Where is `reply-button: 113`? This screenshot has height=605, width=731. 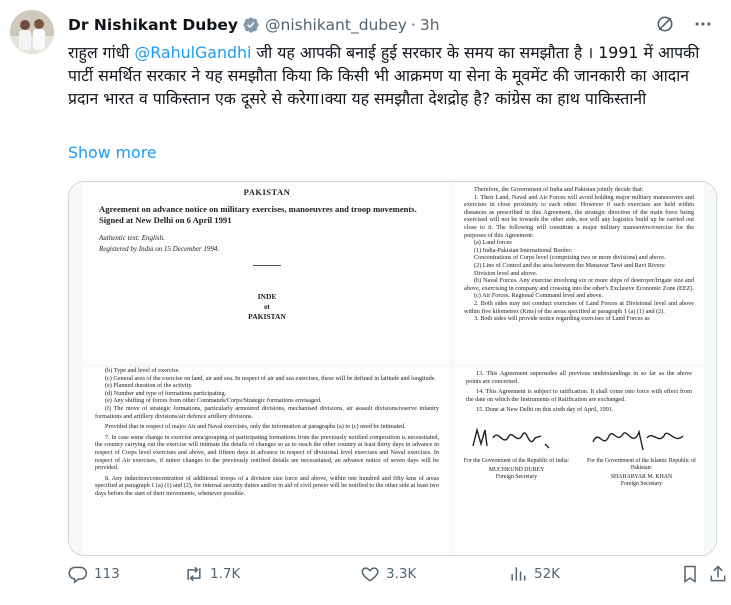
reply-button: 113 is located at coordinates (94, 574).